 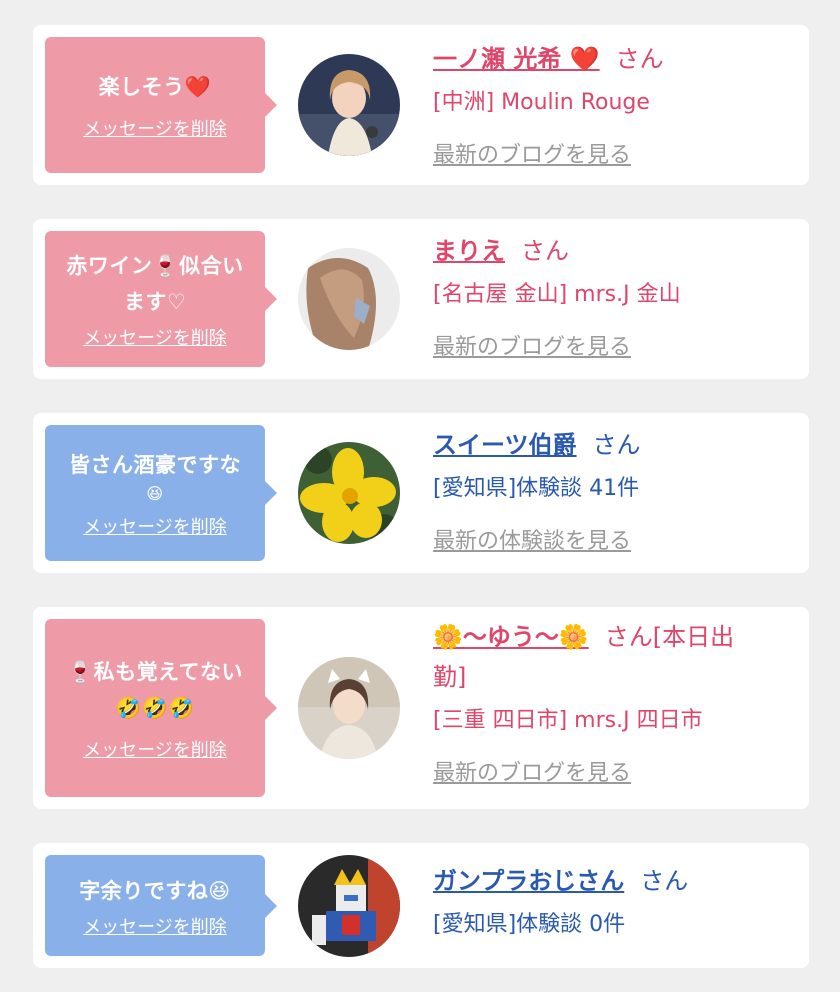 What do you see at coordinates (669, 637) in the screenshot?
I see `honorific: さん[本日出` at bounding box center [669, 637].